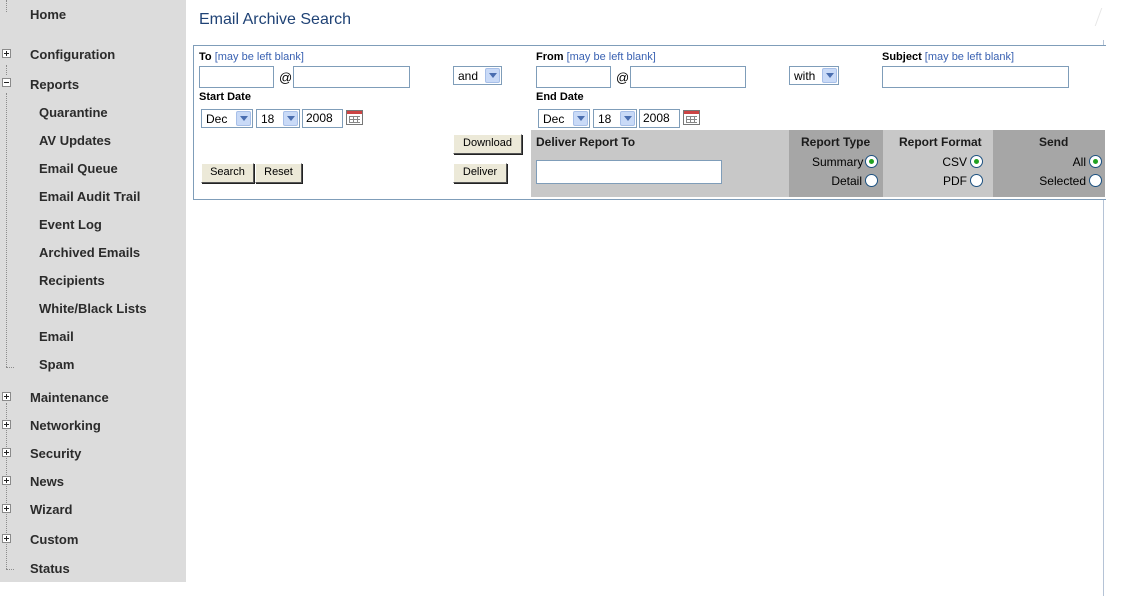 The width and height of the screenshot is (1121, 596). What do you see at coordinates (93, 364) in the screenshot?
I see `sidebar-item-spam: Spam` at bounding box center [93, 364].